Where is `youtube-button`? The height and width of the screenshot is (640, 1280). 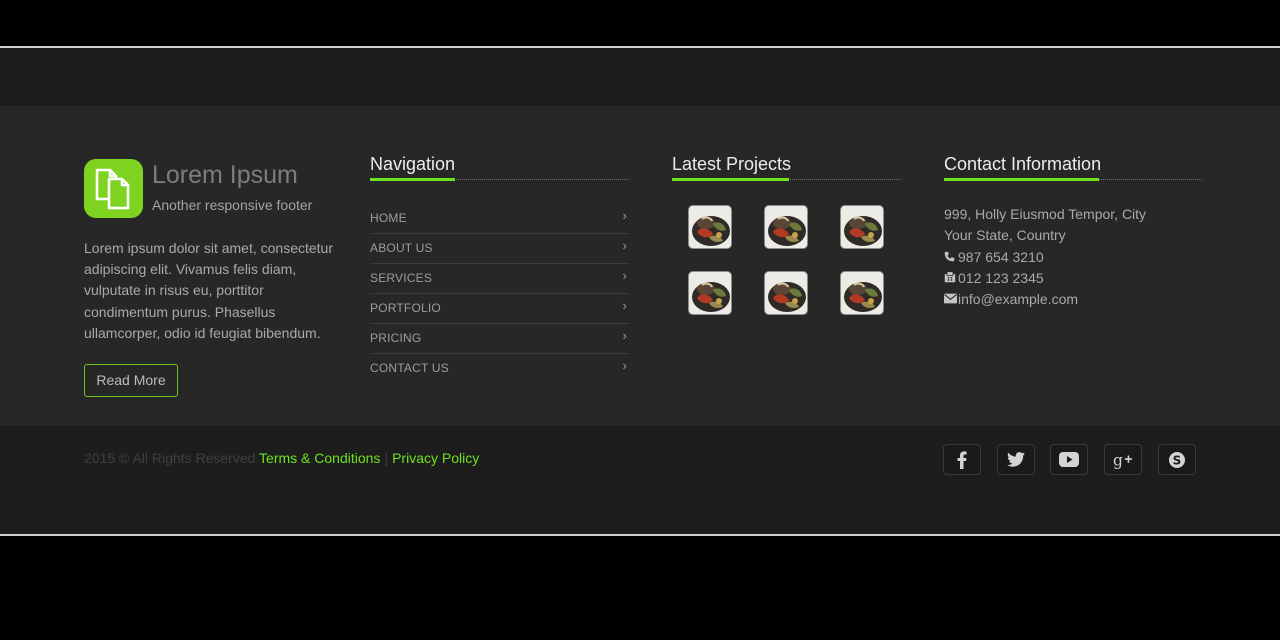
youtube-button is located at coordinates (1069, 459).